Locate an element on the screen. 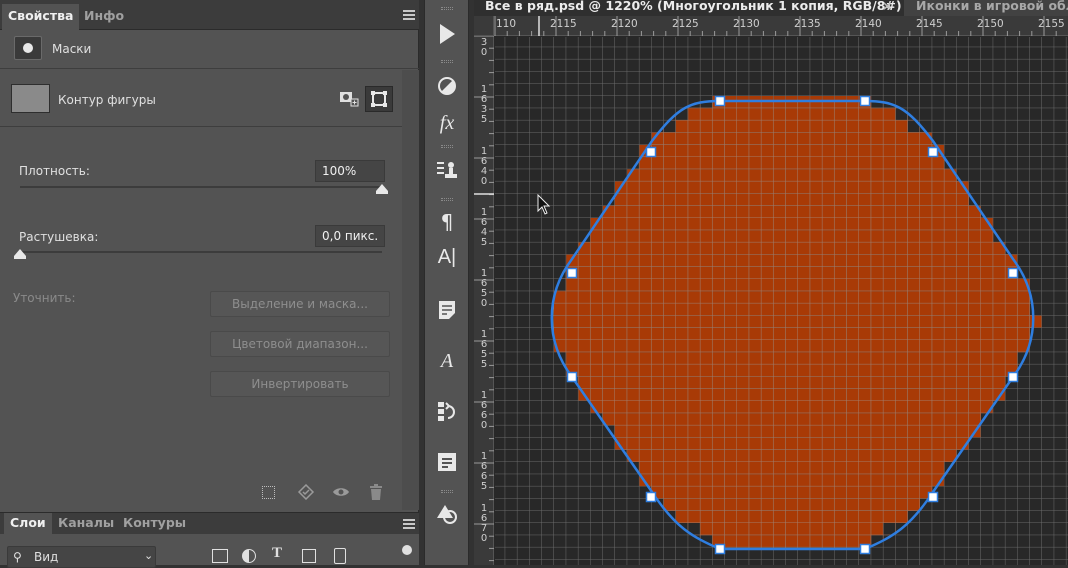  play-icon is located at coordinates (447, 34).